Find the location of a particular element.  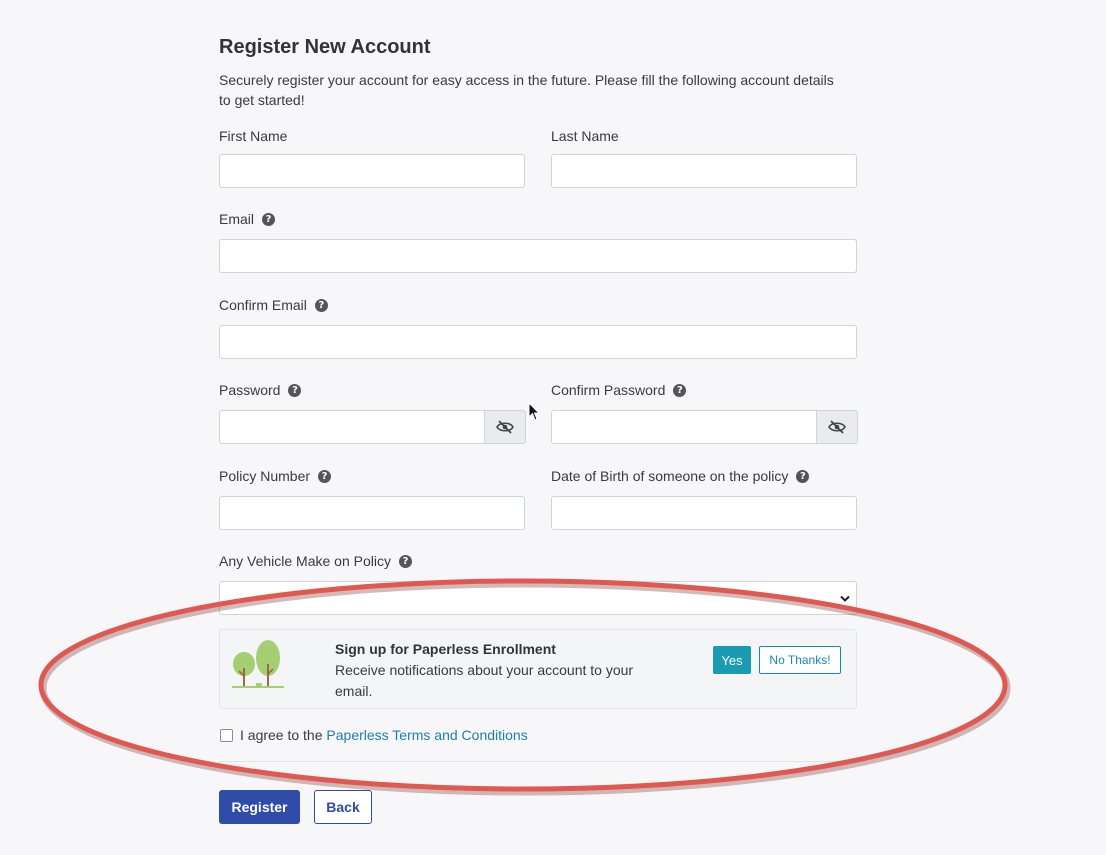

paperless-no-thanks-button: No Thanks! is located at coordinates (800, 660).